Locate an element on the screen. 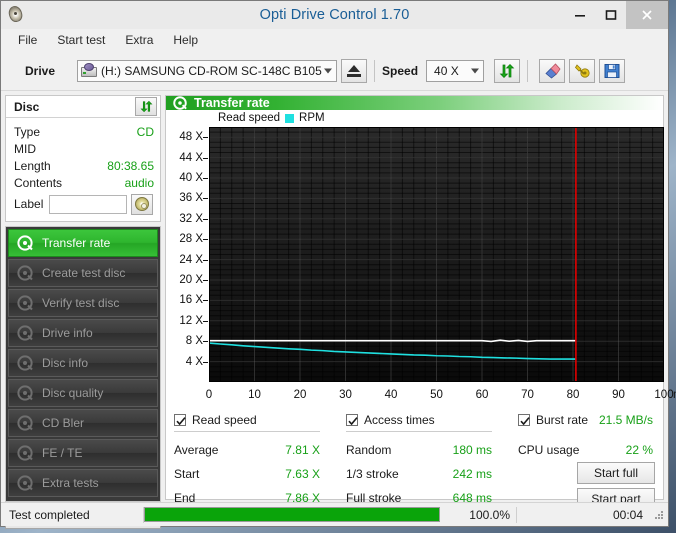 This screenshot has height=533, width=676. sidebar-item-label: CD Bler is located at coordinates (63, 423).